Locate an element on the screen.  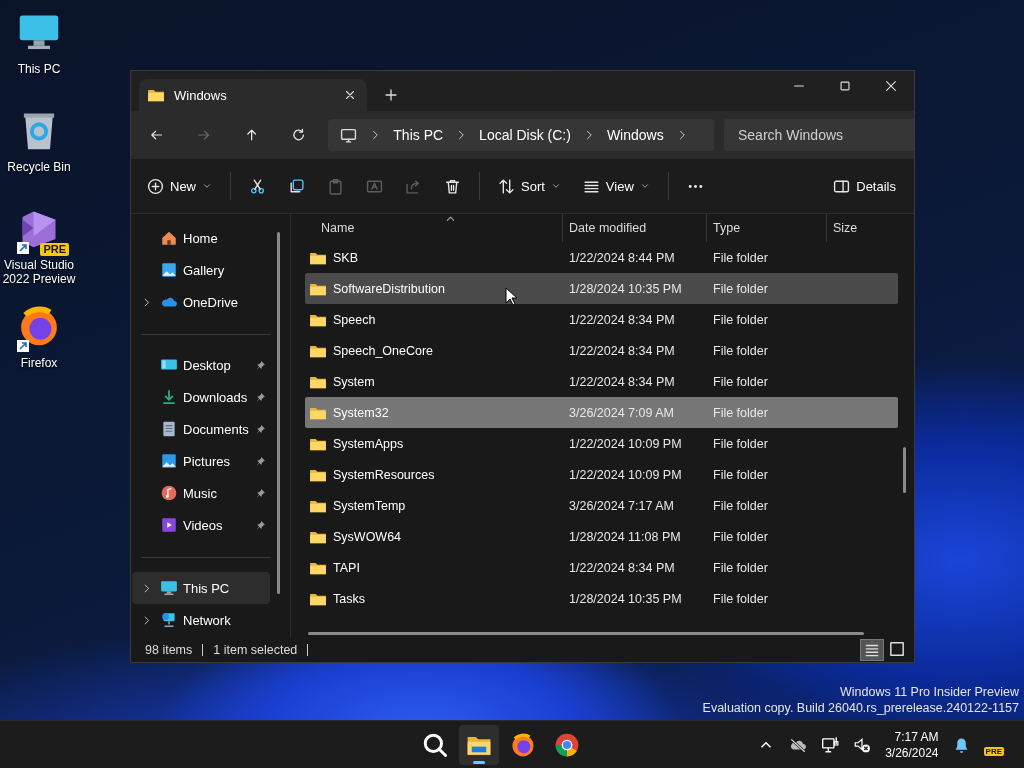
file-name: System32 is located at coordinates (361, 412).